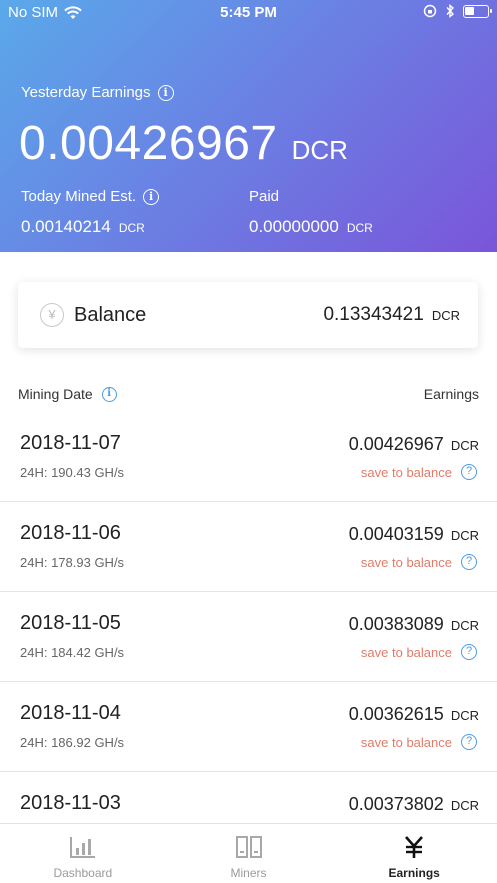 Image resolution: width=497 pixels, height=883 pixels. Describe the element at coordinates (477, 11) in the screenshot. I see `battery-icon` at that location.